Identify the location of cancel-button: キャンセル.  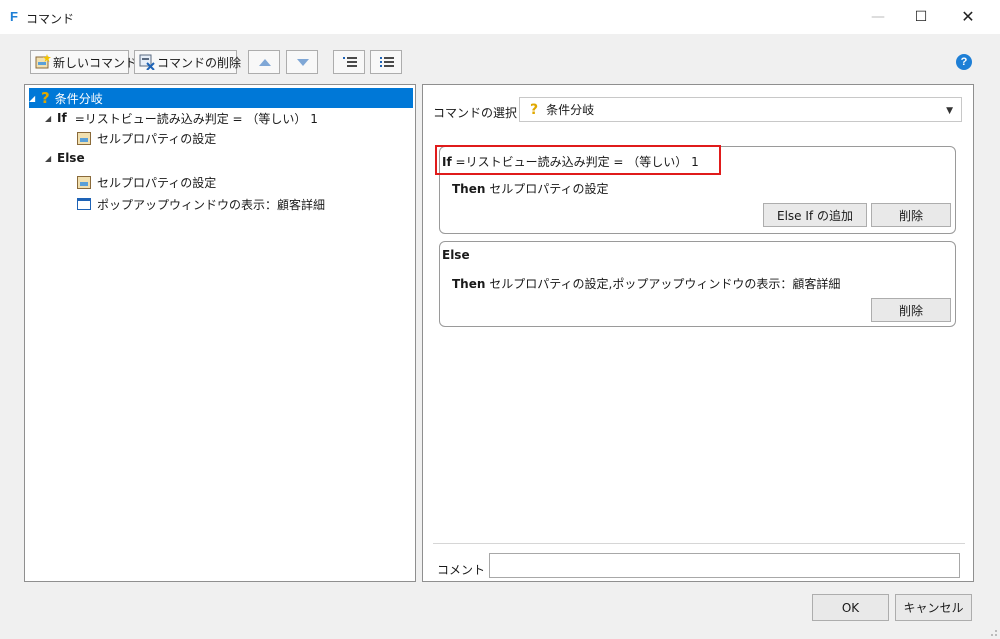
(933, 607).